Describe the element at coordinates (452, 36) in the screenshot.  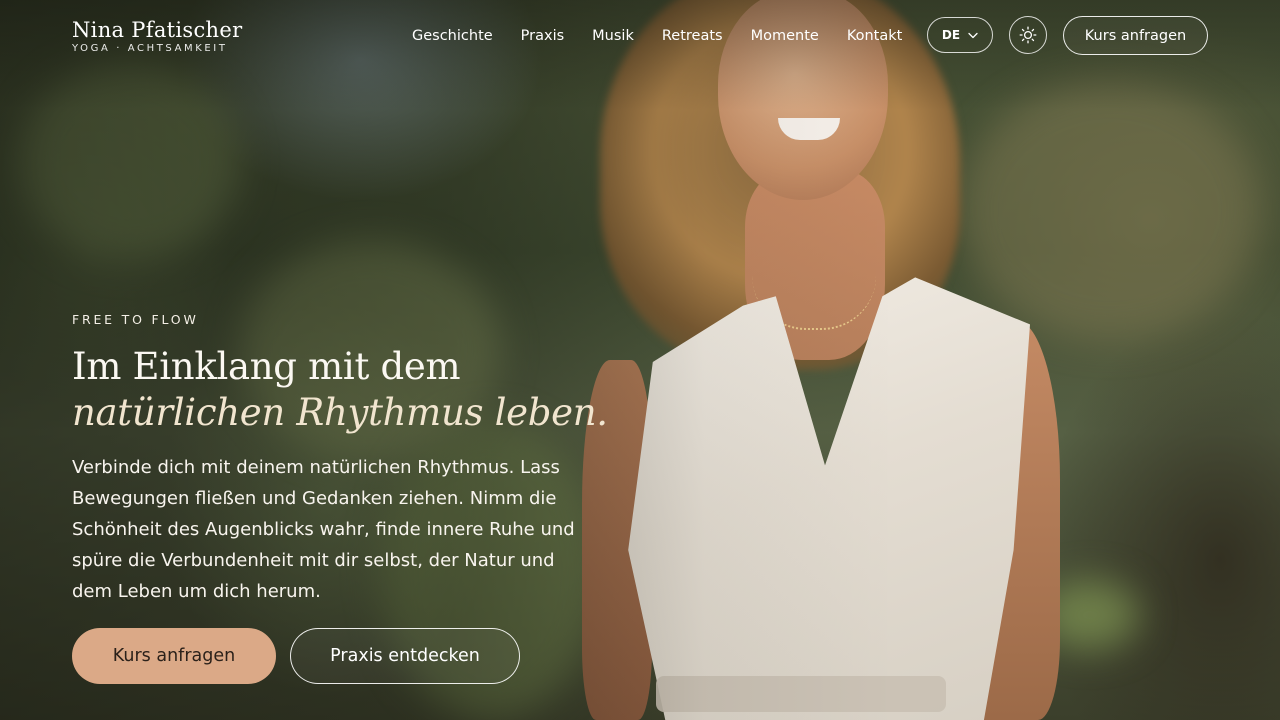
I see `nav-item-geschichte: Geschichte` at that location.